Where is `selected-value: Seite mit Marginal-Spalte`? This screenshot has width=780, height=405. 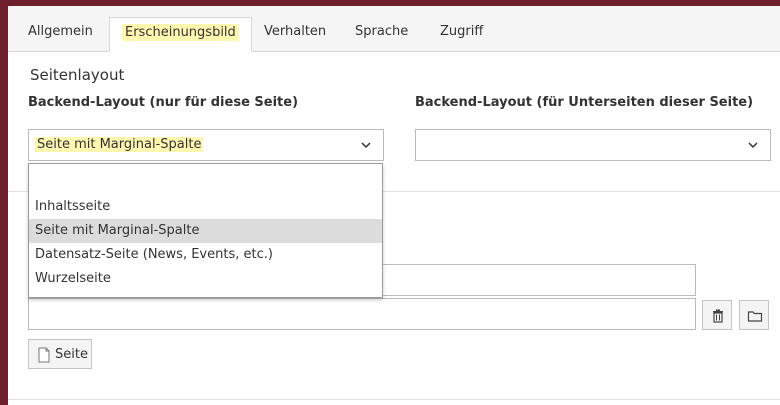
selected-value: Seite mit Marginal-Spalte is located at coordinates (119, 144).